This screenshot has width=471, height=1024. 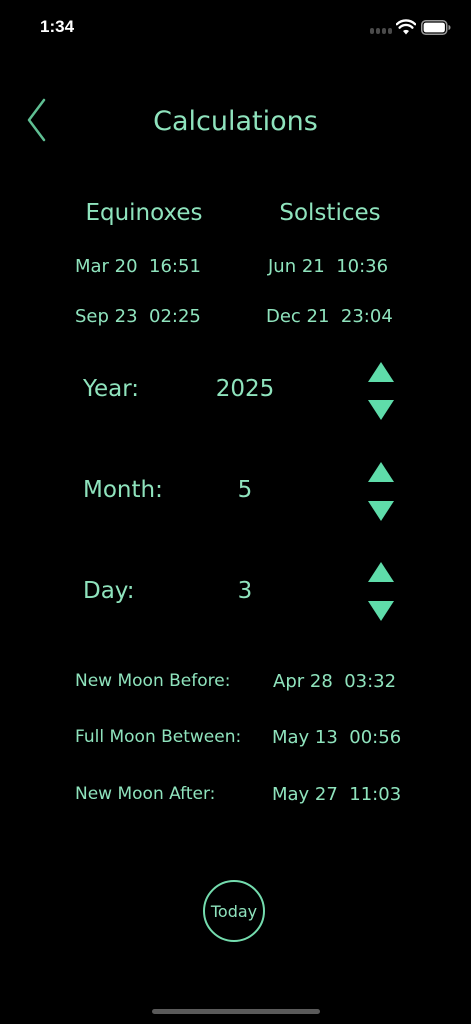 I want to click on new-moon-before-value: Apr 28 03:32, so click(x=335, y=681).